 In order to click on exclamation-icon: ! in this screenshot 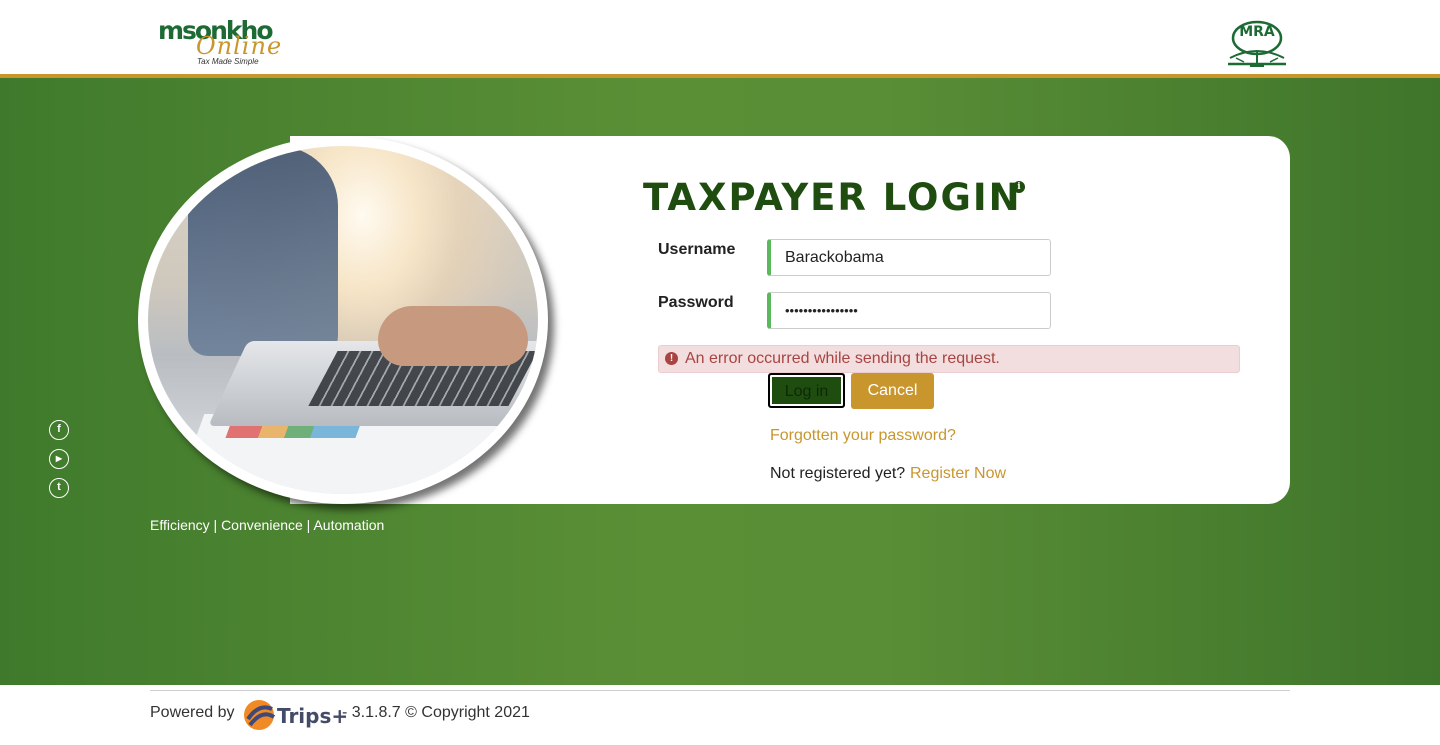, I will do `click(671, 358)`.